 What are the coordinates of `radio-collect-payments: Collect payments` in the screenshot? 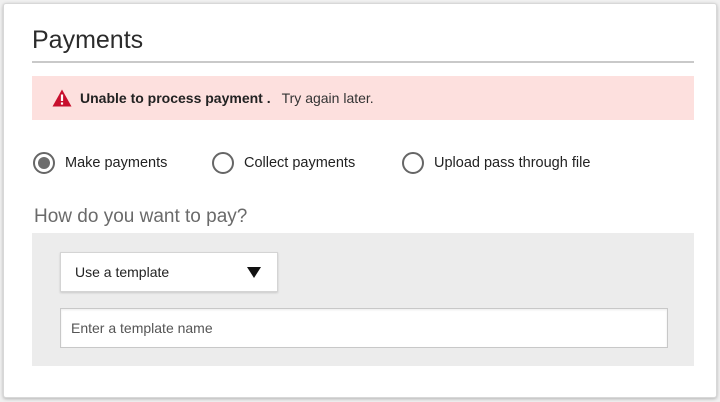 It's located at (283, 163).